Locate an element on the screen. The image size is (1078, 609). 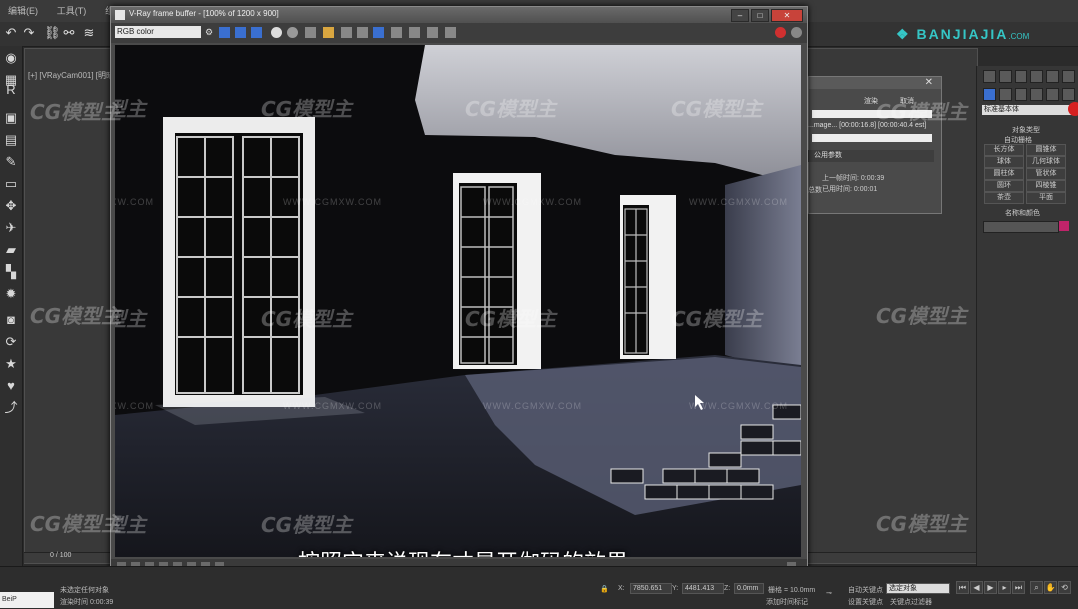
helpers-icon is located at coordinates (1053, 94).